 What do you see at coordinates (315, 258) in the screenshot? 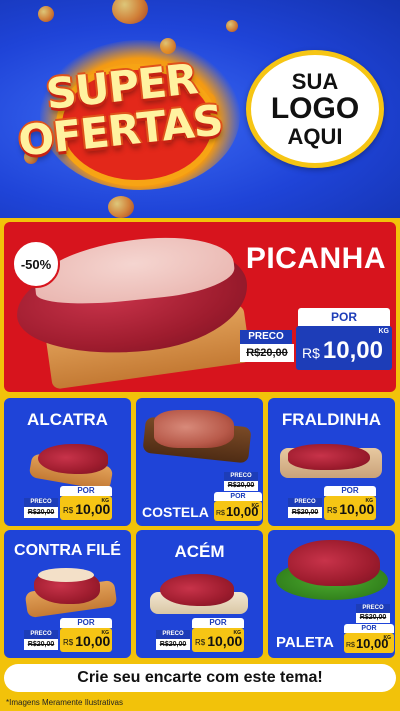
I see `product-name: PICANHA` at bounding box center [315, 258].